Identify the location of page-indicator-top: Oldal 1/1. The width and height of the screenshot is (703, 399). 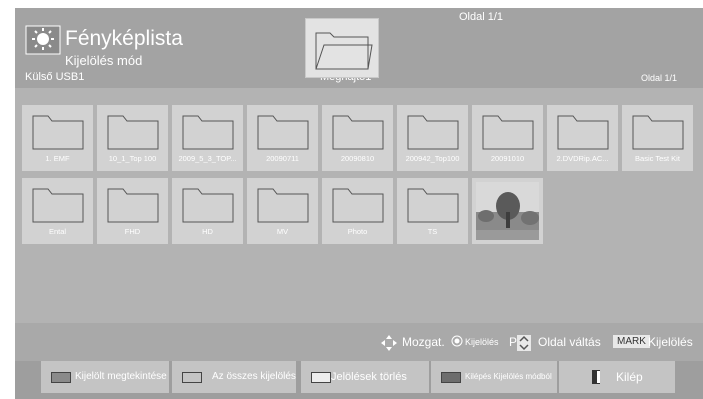
(481, 17).